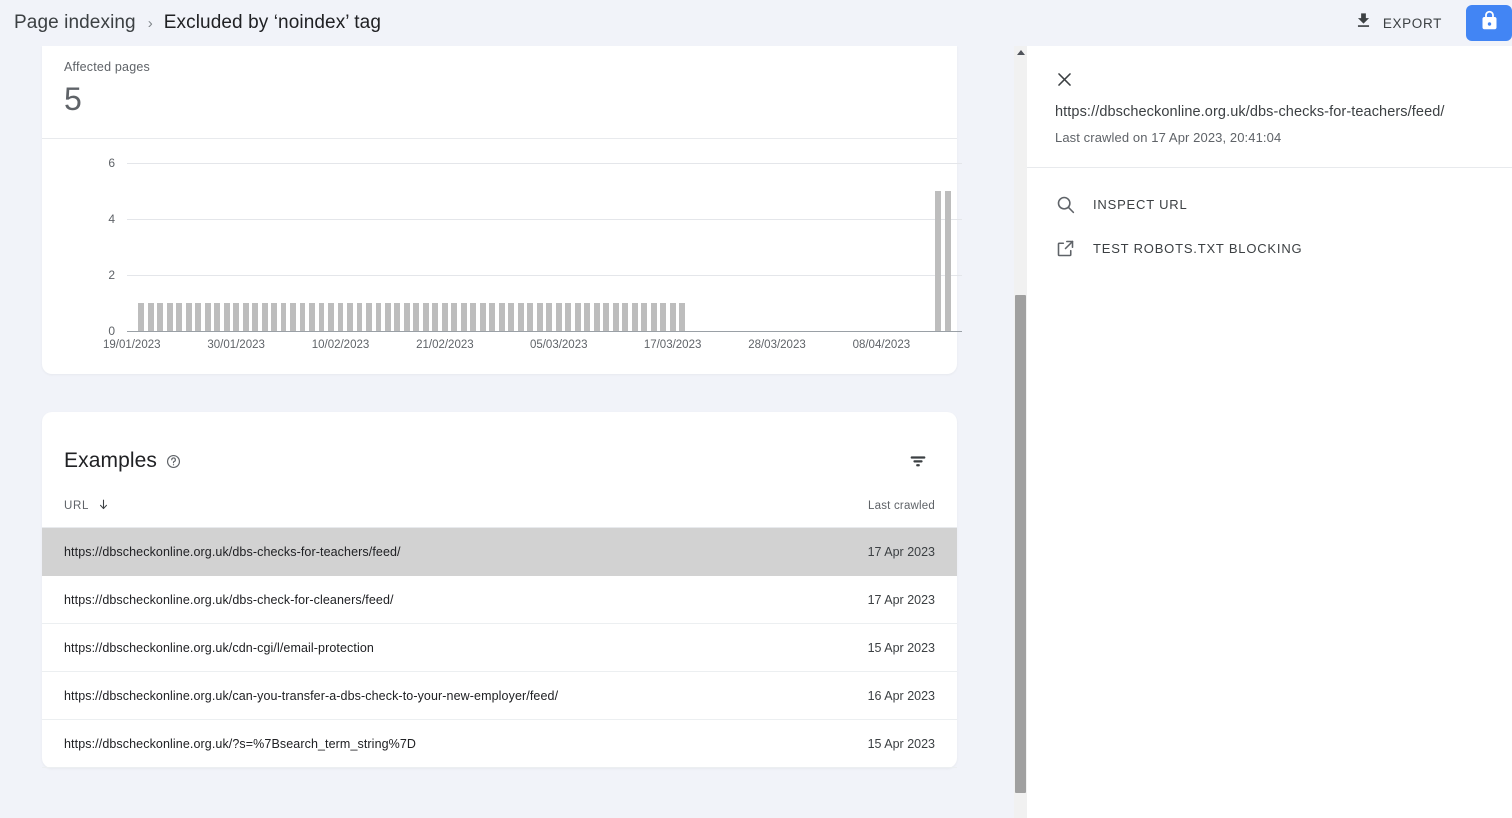 Image resolution: width=1512 pixels, height=818 pixels. I want to click on column-header-url: URL, so click(87, 506).